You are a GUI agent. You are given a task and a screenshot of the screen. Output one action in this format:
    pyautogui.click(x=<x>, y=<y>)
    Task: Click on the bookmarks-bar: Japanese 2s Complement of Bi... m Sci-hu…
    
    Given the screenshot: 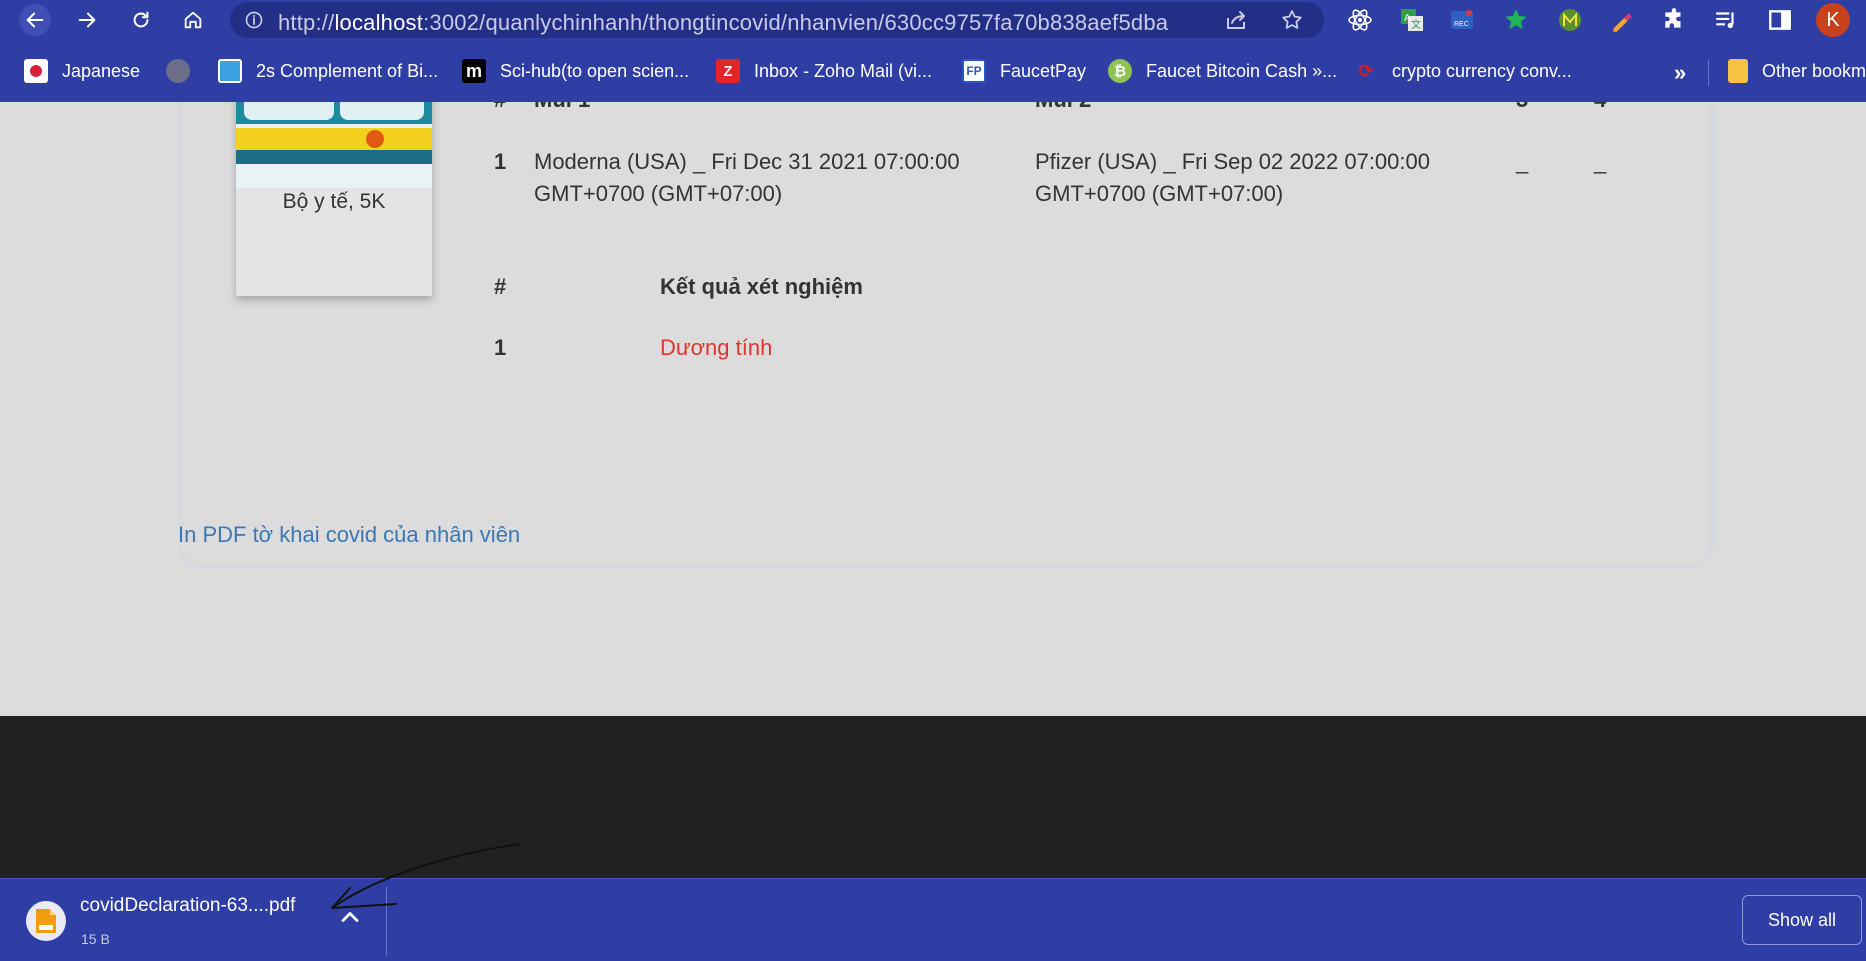 What is the action you would take?
    pyautogui.click(x=933, y=71)
    